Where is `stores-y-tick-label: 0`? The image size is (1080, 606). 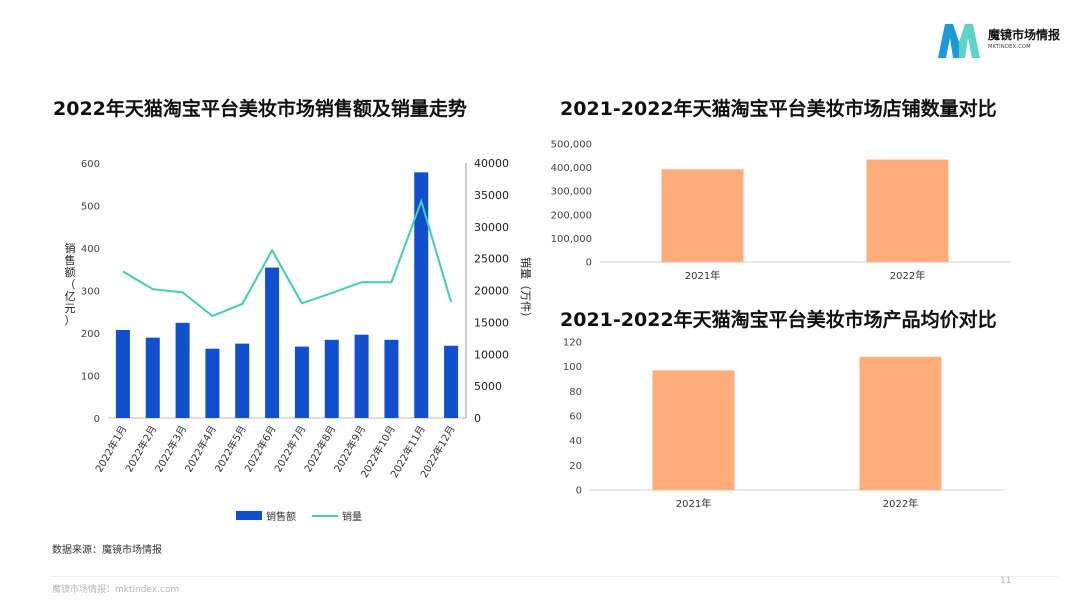
stores-y-tick-label: 0 is located at coordinates (589, 263).